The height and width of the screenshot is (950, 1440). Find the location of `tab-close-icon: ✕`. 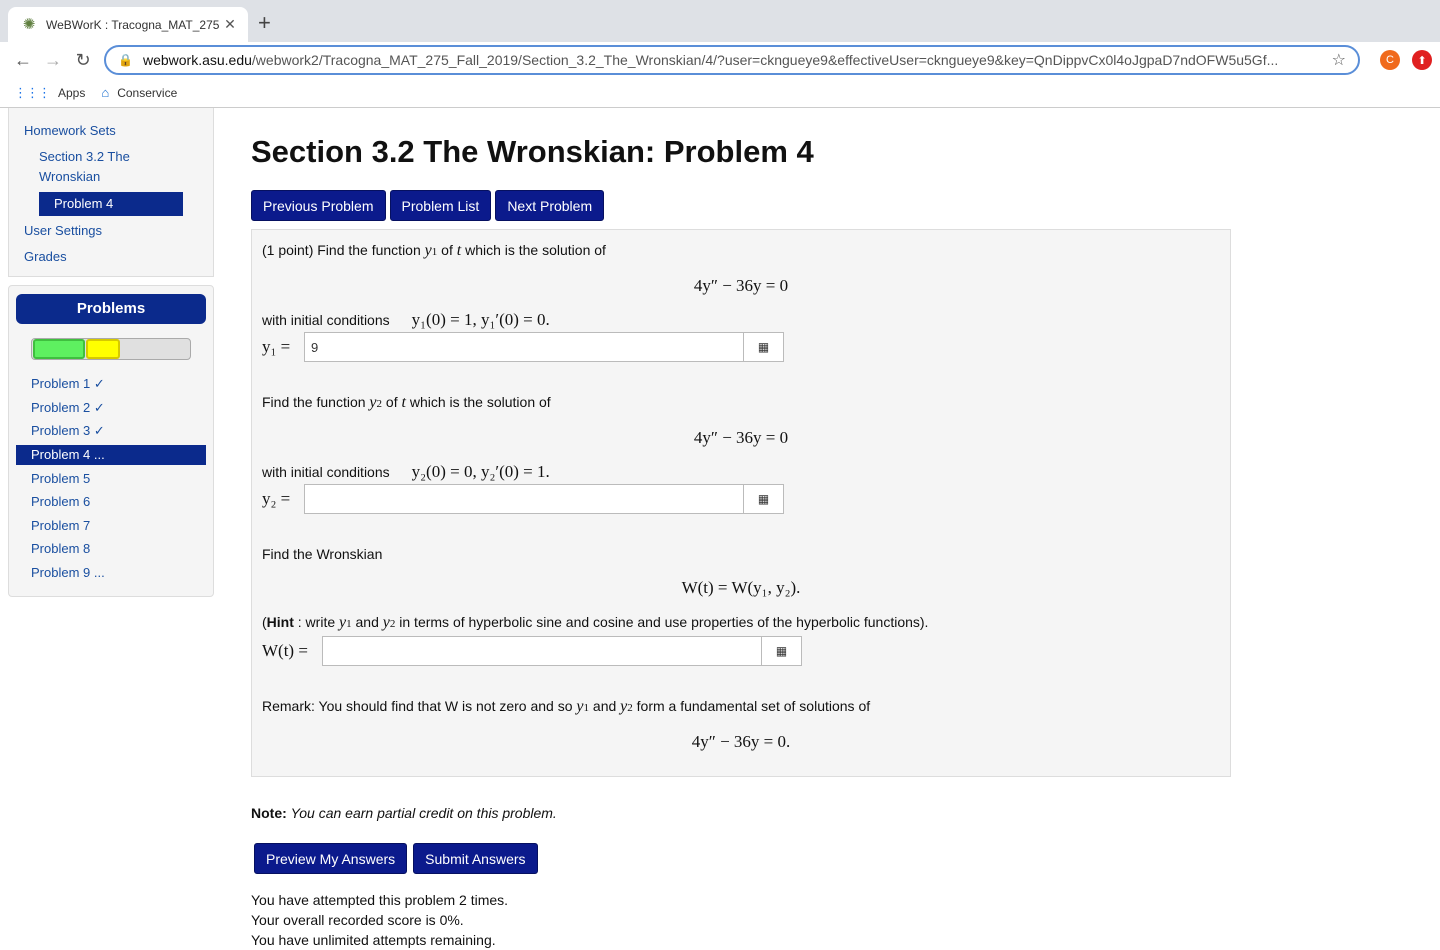

tab-close-icon: ✕ is located at coordinates (230, 24).